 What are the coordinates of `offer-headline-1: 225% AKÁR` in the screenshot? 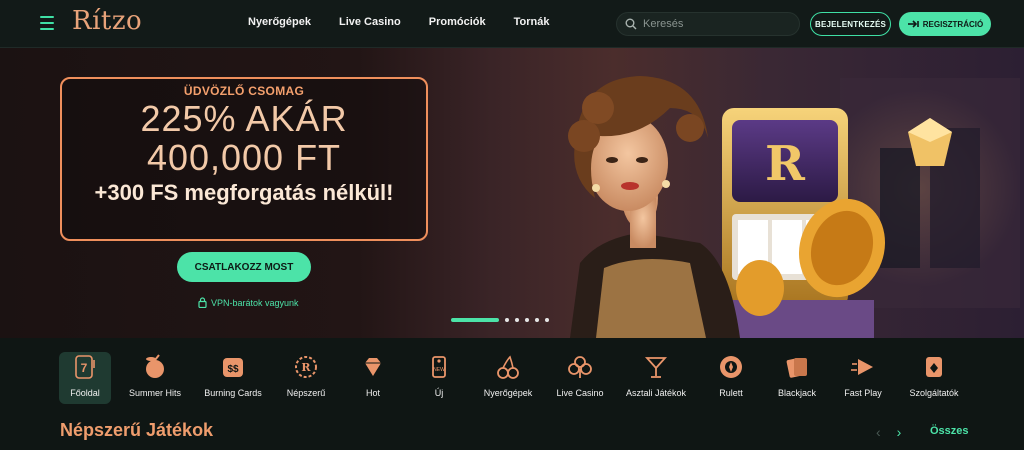 It's located at (244, 118).